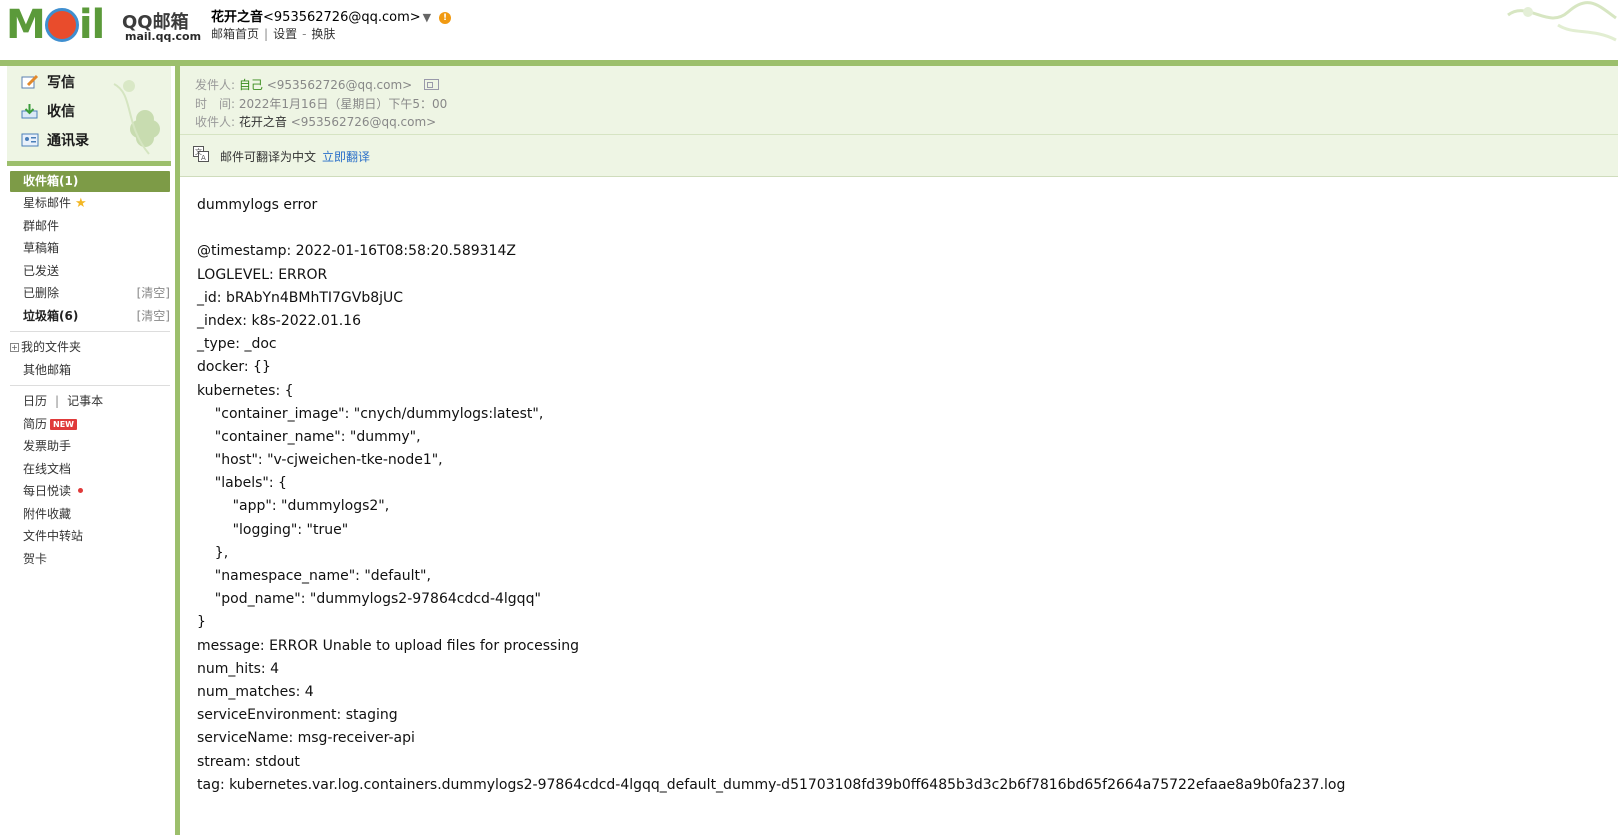  I want to click on expand-plus-icon: +, so click(14, 347).